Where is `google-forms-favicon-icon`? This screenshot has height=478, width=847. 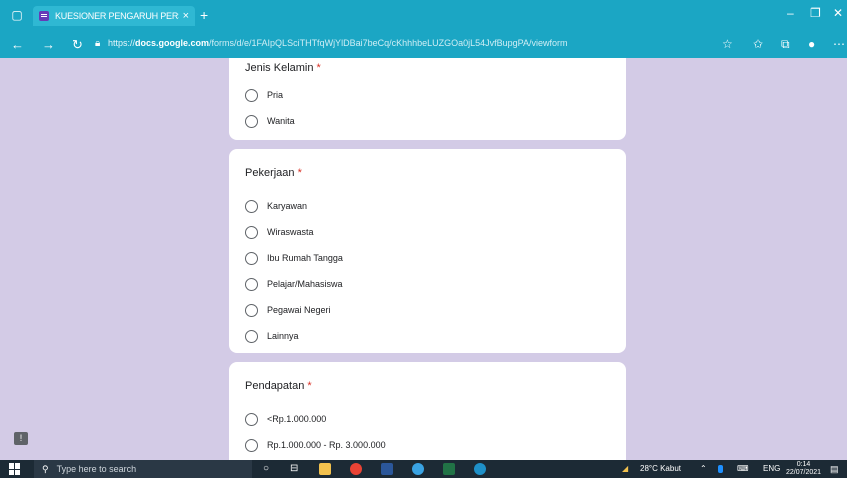 google-forms-favicon-icon is located at coordinates (44, 16).